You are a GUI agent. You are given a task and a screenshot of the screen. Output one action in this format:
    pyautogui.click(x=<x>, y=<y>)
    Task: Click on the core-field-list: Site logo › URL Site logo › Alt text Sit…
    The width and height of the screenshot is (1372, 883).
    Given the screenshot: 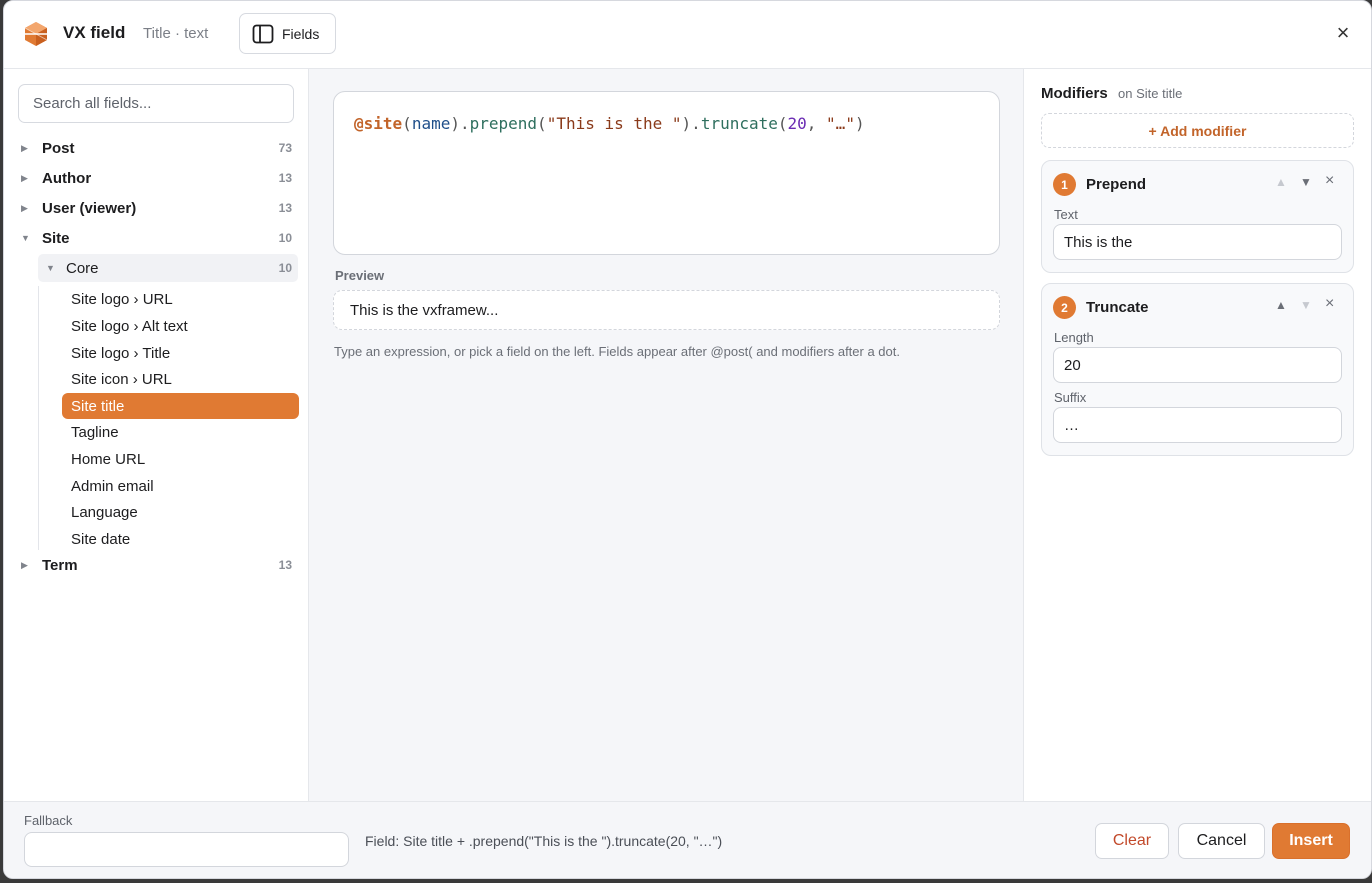 What is the action you would take?
    pyautogui.click(x=169, y=418)
    